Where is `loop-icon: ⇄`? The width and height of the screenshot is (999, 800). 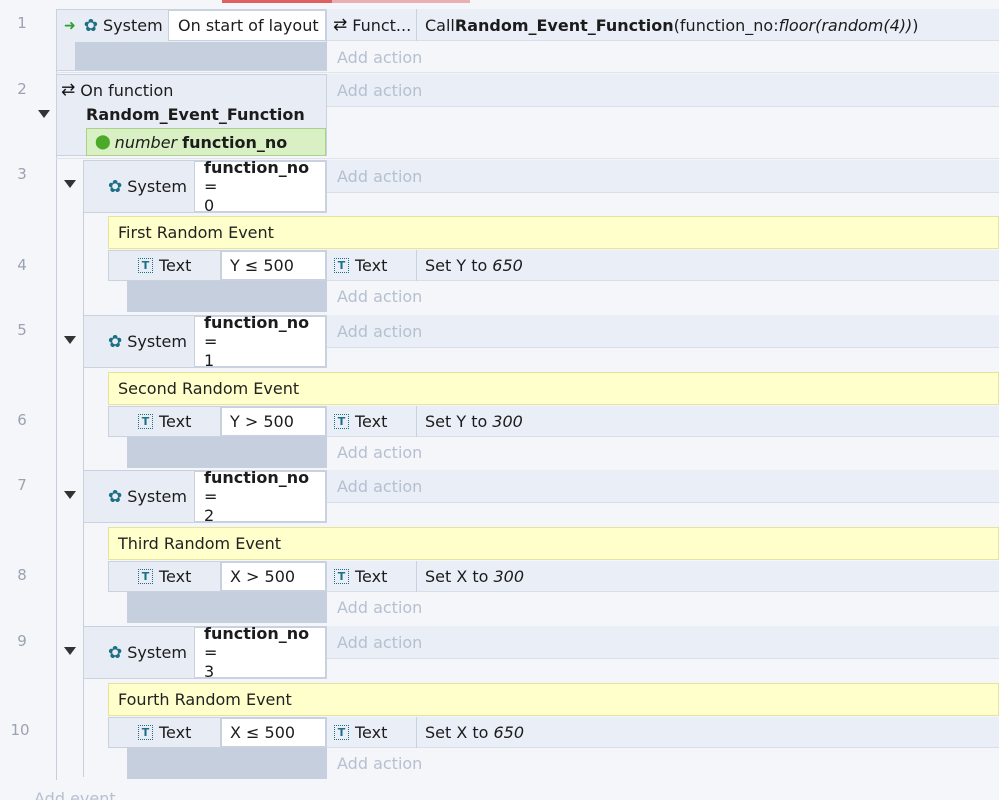
loop-icon: ⇄ is located at coordinates (68, 90).